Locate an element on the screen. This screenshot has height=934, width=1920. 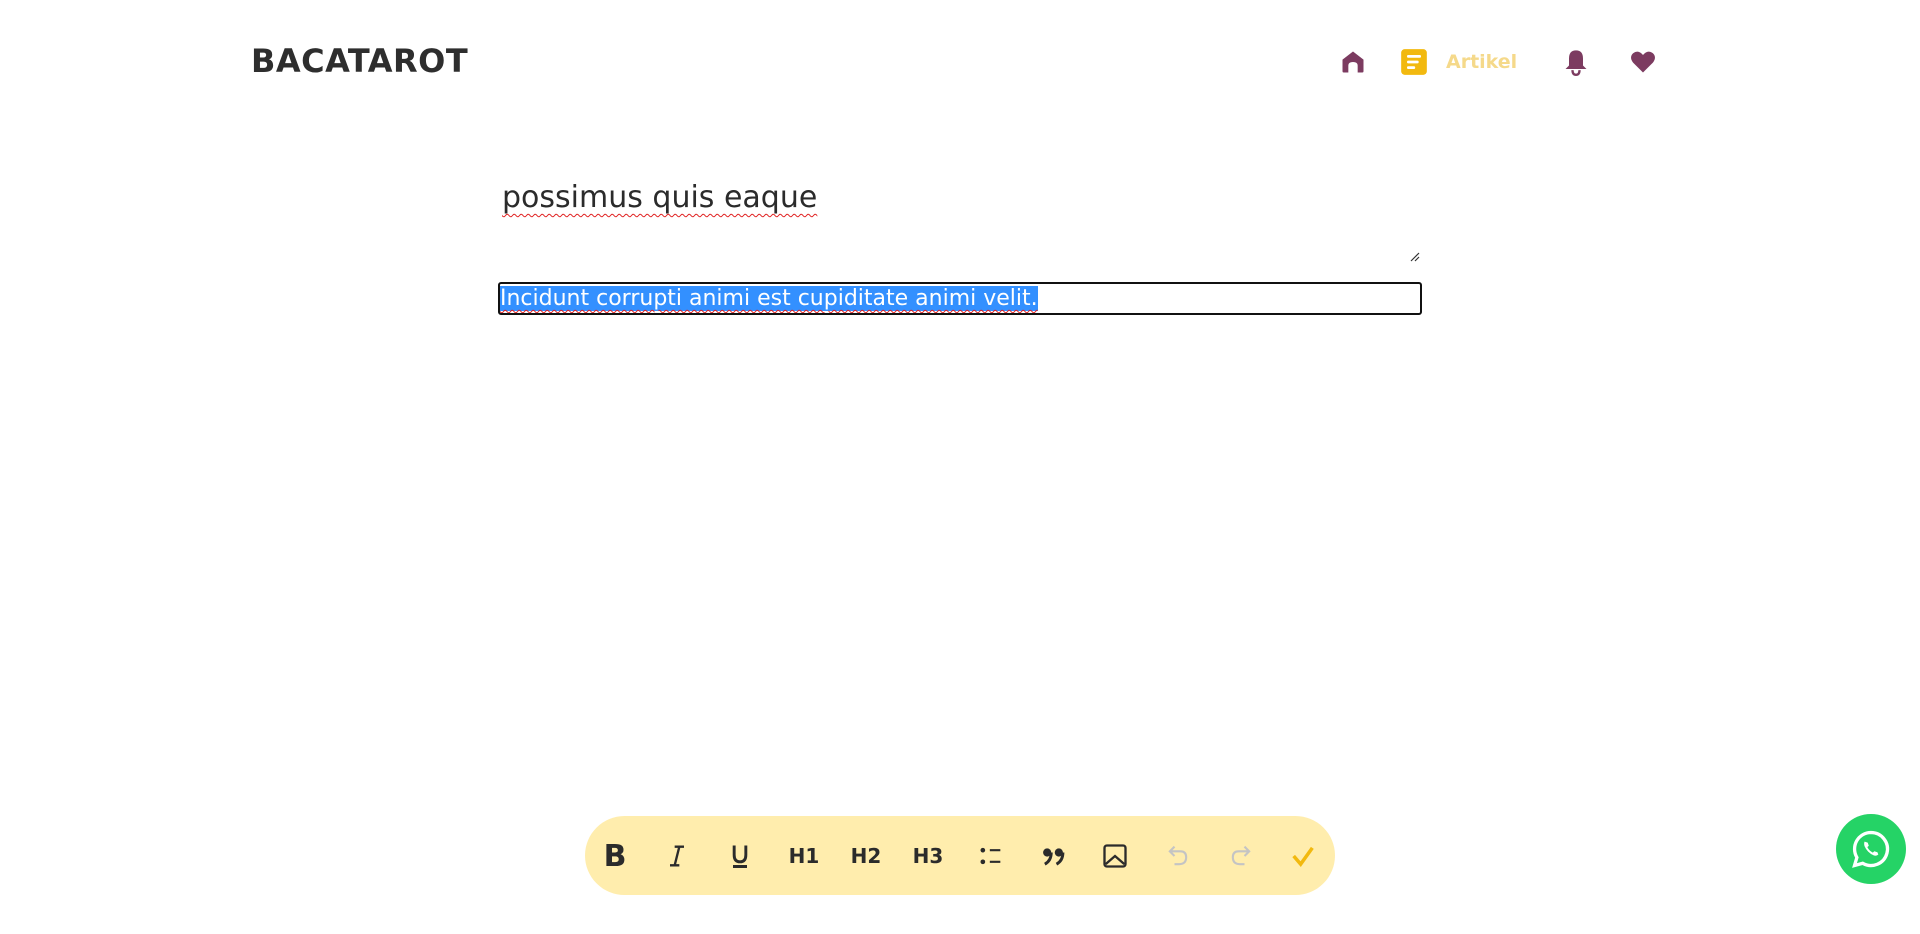
nav-favorites is located at coordinates (1643, 62).